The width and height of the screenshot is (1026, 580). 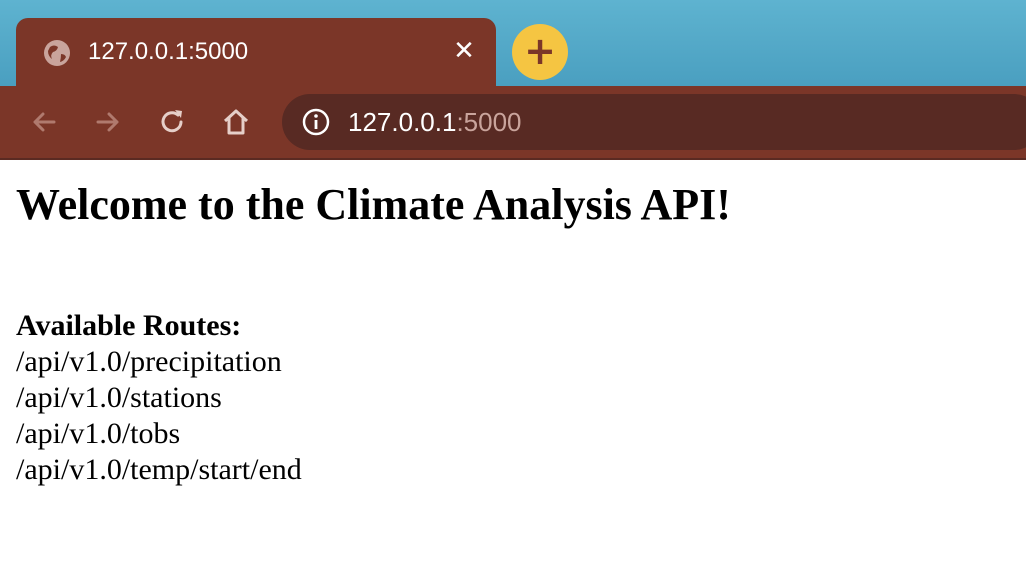 What do you see at coordinates (57, 53) in the screenshot?
I see `globe-icon` at bounding box center [57, 53].